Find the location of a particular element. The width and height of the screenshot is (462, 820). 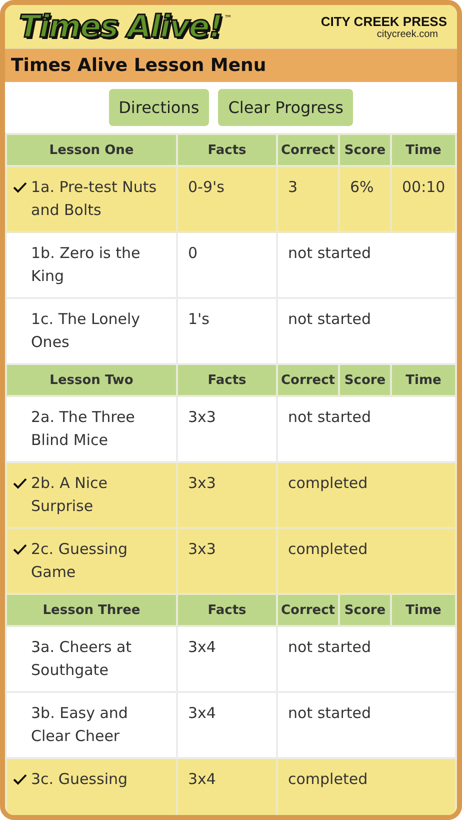

clear-progress-button: Clear Progress is located at coordinates (286, 107).